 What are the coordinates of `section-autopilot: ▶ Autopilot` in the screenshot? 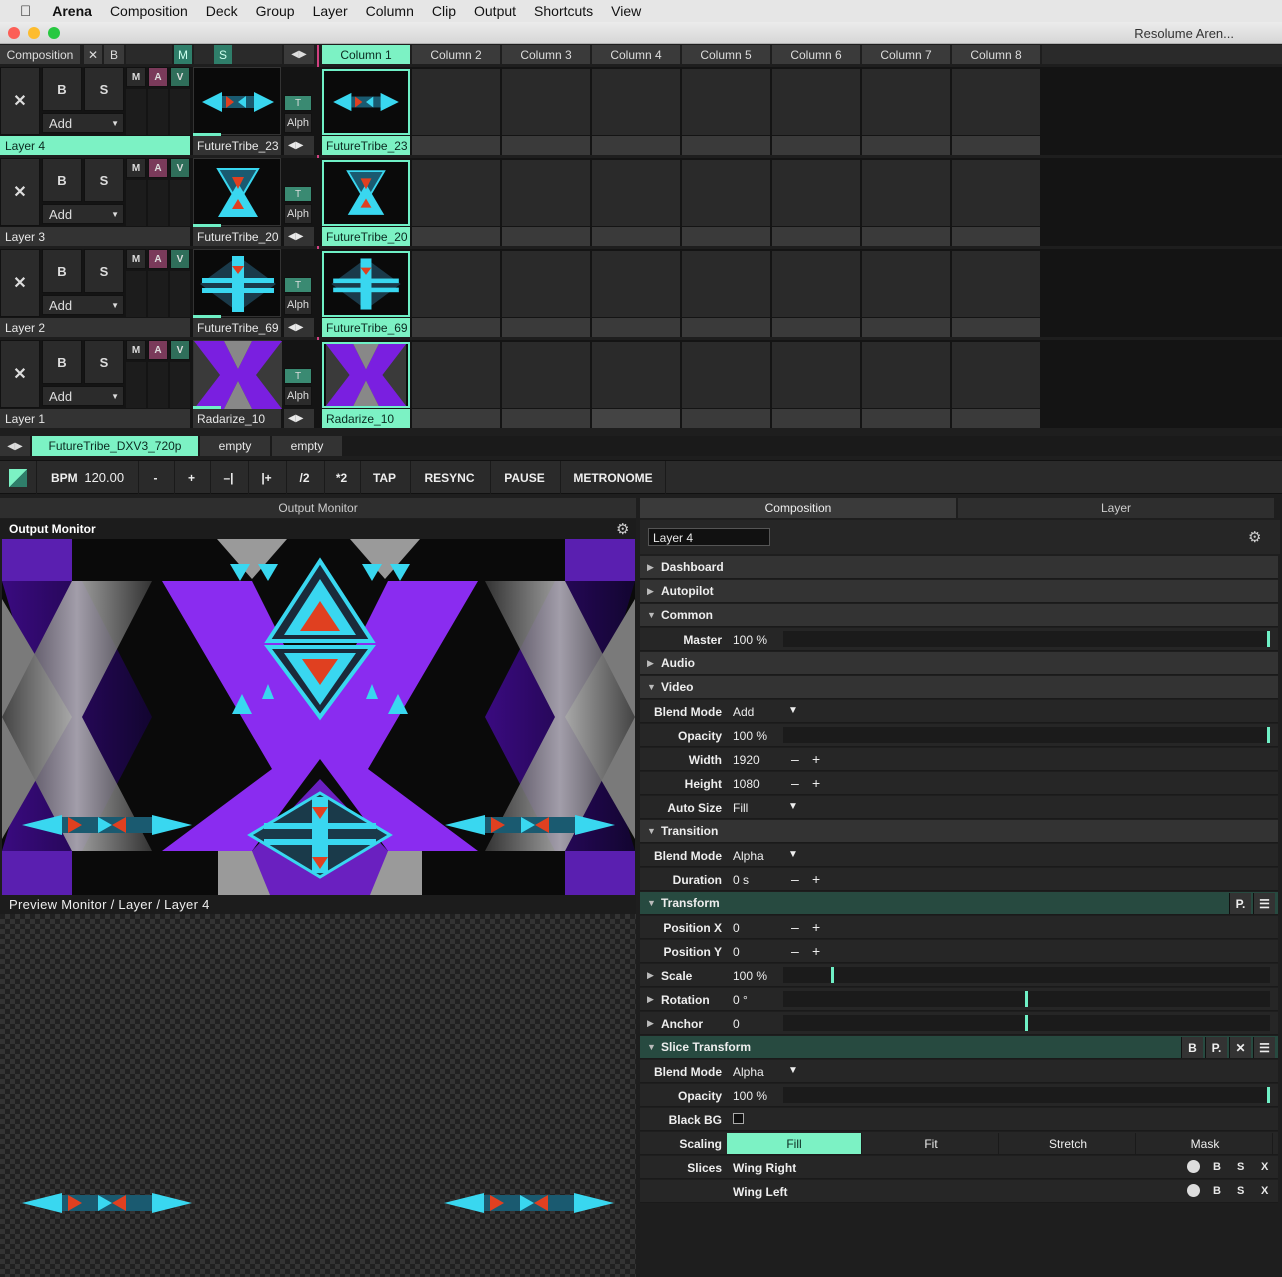 It's located at (959, 591).